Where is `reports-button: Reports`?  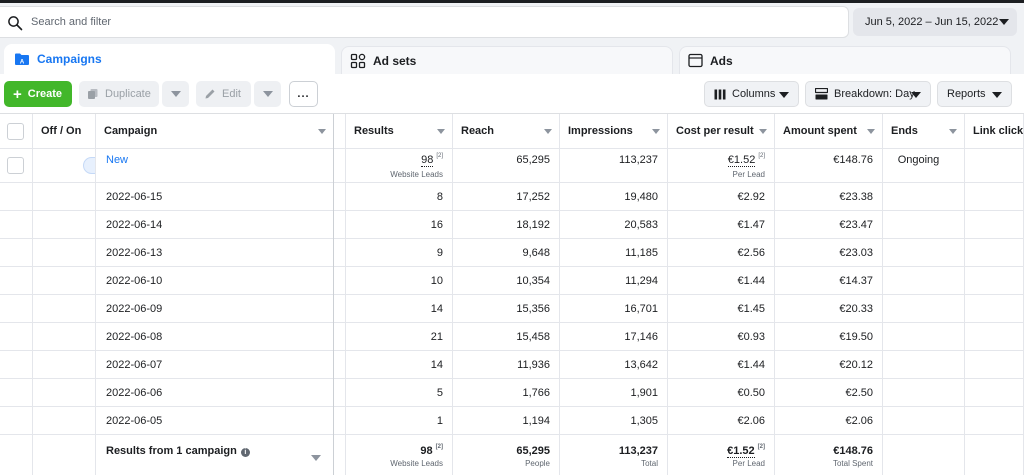
reports-button: Reports is located at coordinates (974, 94).